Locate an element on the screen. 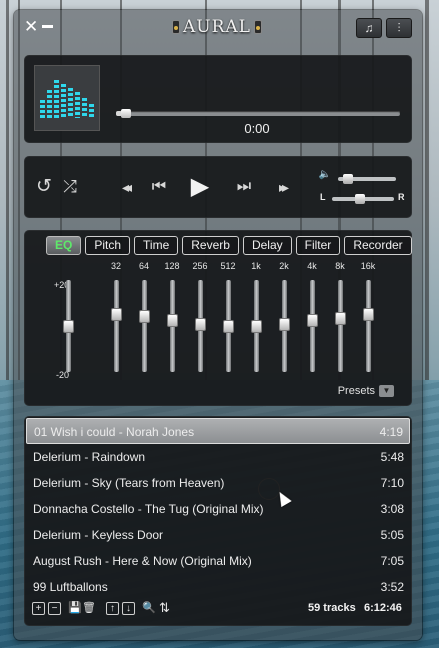  eq-band-label: 2k is located at coordinates (284, 266).